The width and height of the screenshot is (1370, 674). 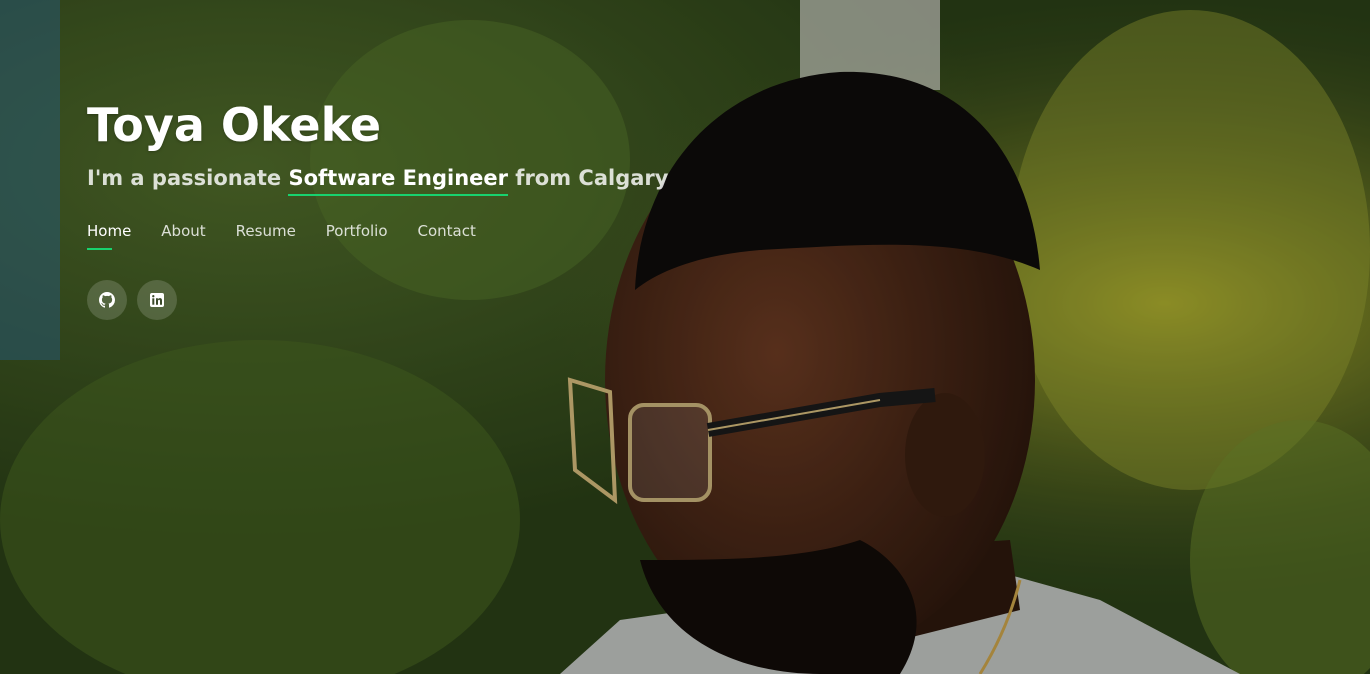 I want to click on github-icon, so click(x=107, y=300).